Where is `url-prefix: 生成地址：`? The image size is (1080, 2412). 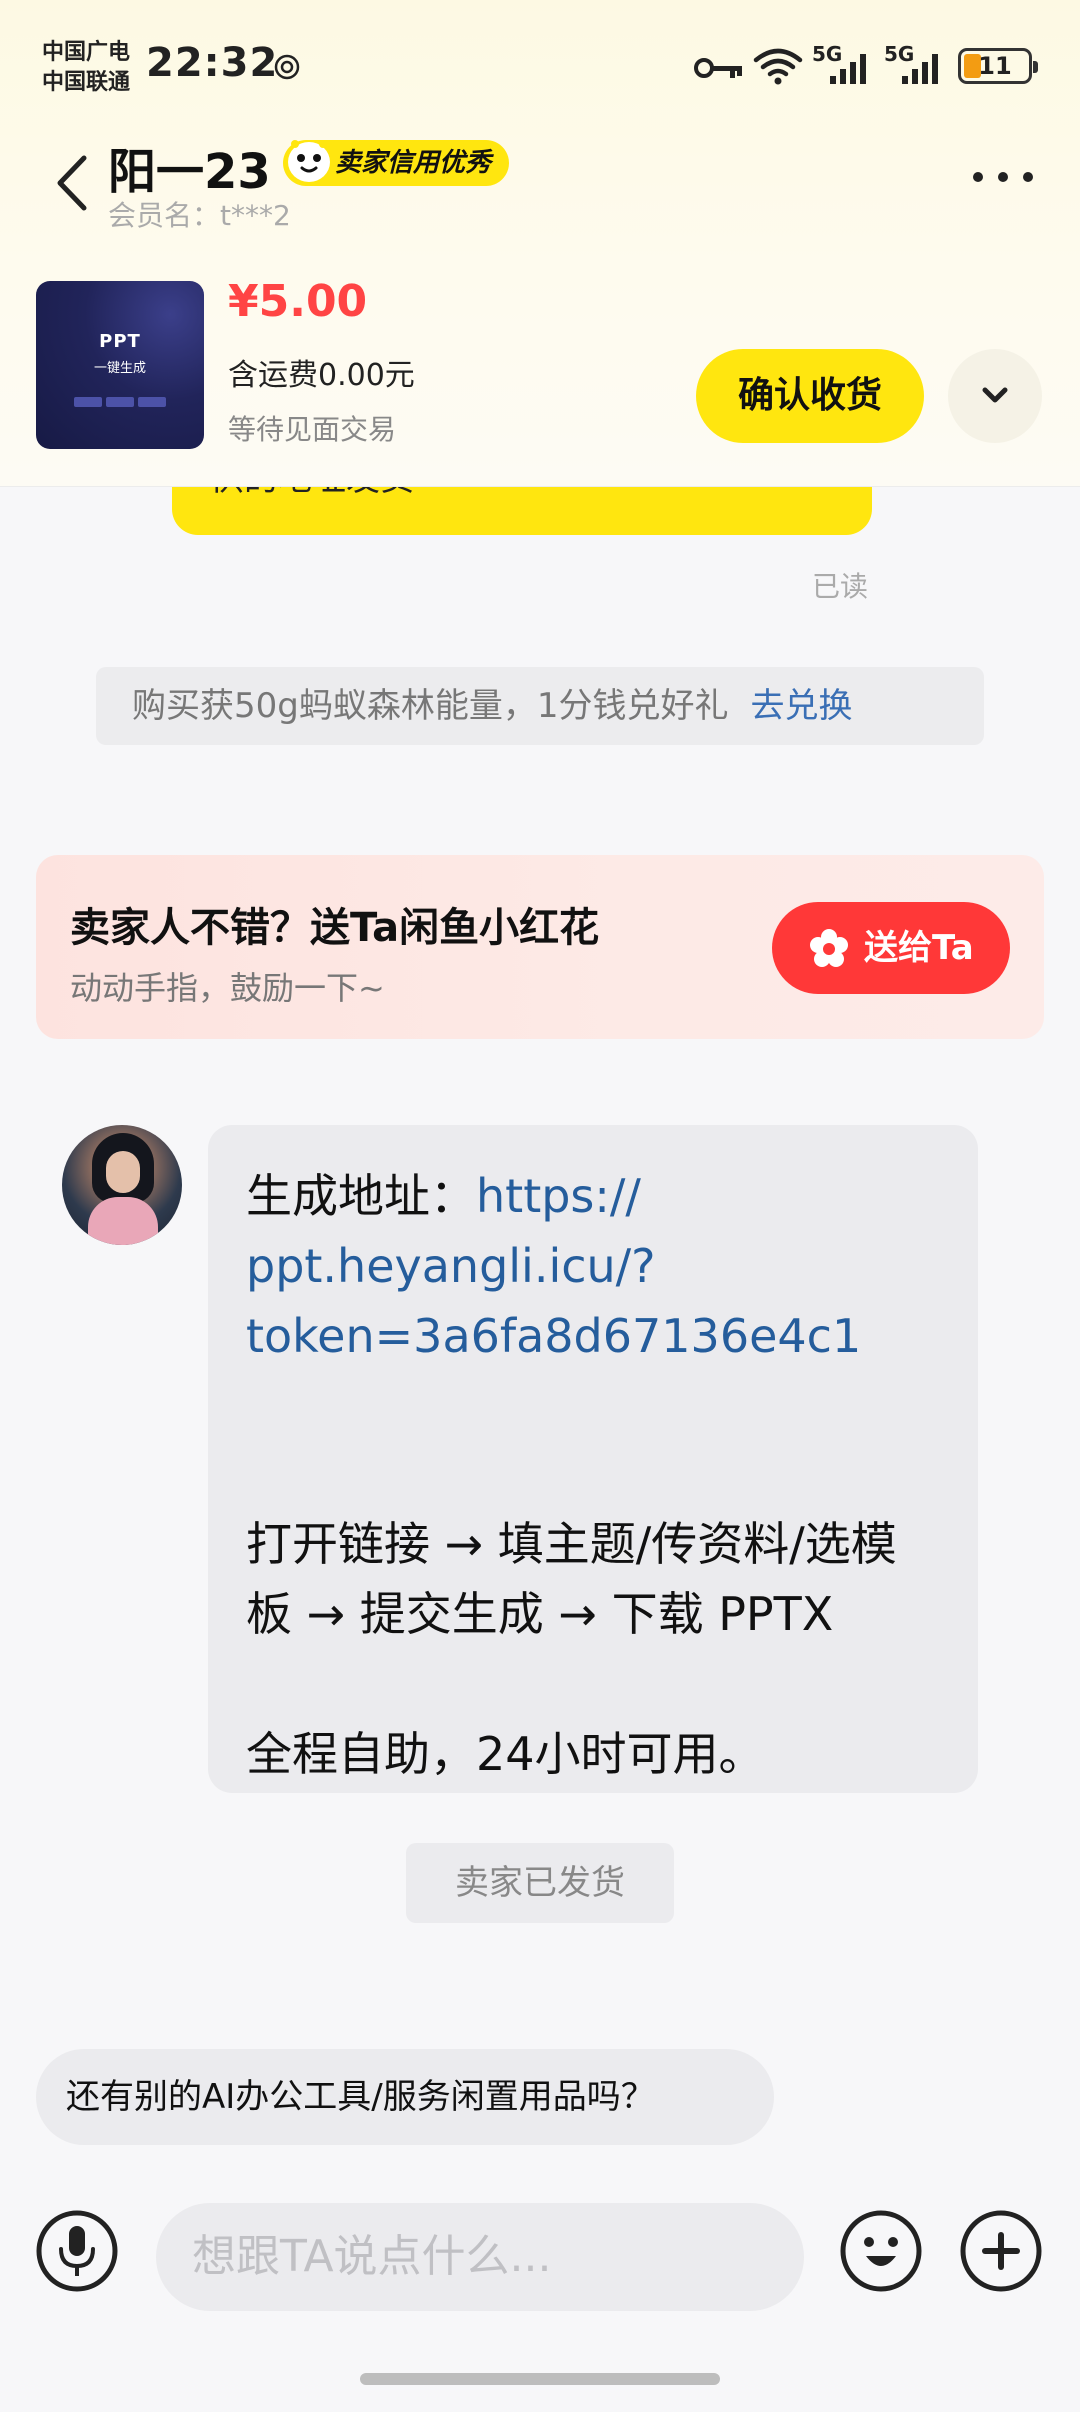 url-prefix: 生成地址： is located at coordinates (361, 1196).